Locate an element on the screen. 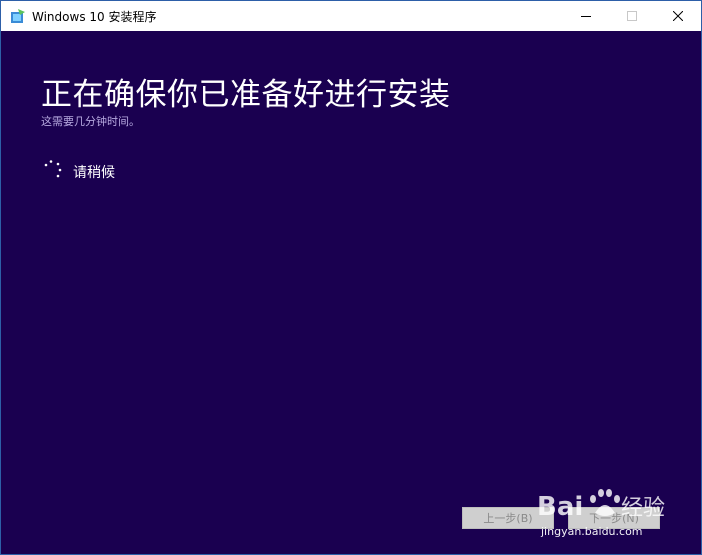 The height and width of the screenshot is (555, 702). watermark-brand: Bai is located at coordinates (560, 507).